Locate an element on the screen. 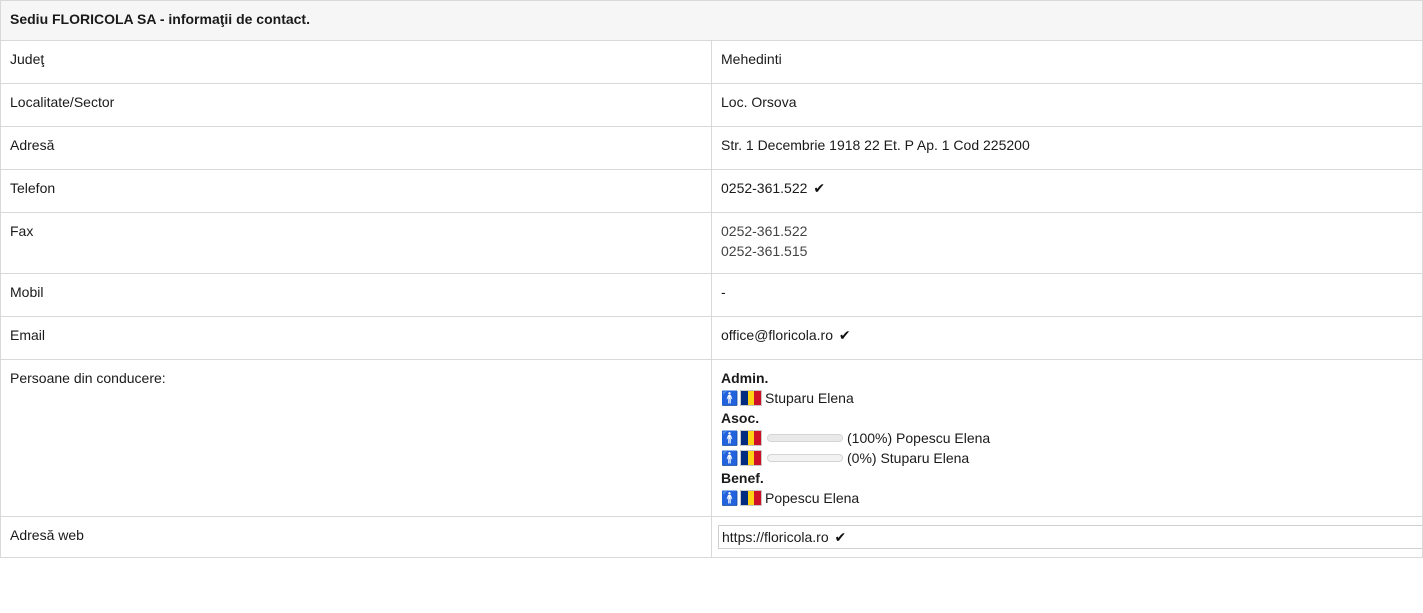 This screenshot has width=1423, height=613. person-entry: 🚹 Popescu Elena is located at coordinates (1067, 498).